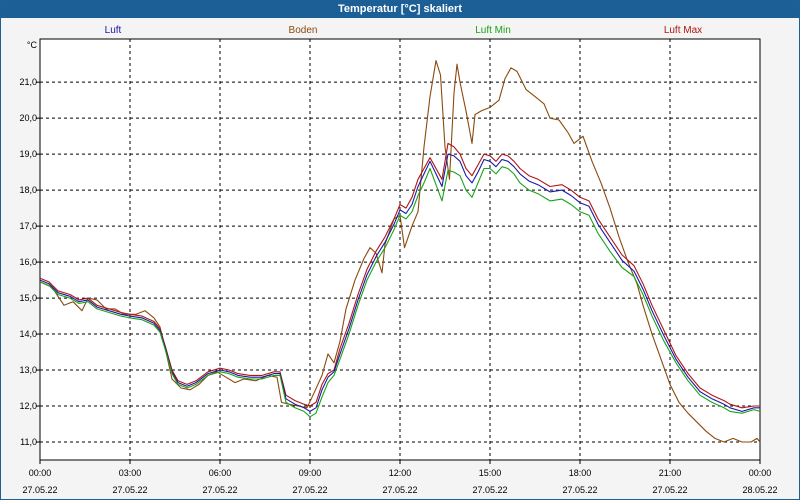  Describe the element at coordinates (28, 226) in the screenshot. I see `y-tick-label: 17,0` at that location.